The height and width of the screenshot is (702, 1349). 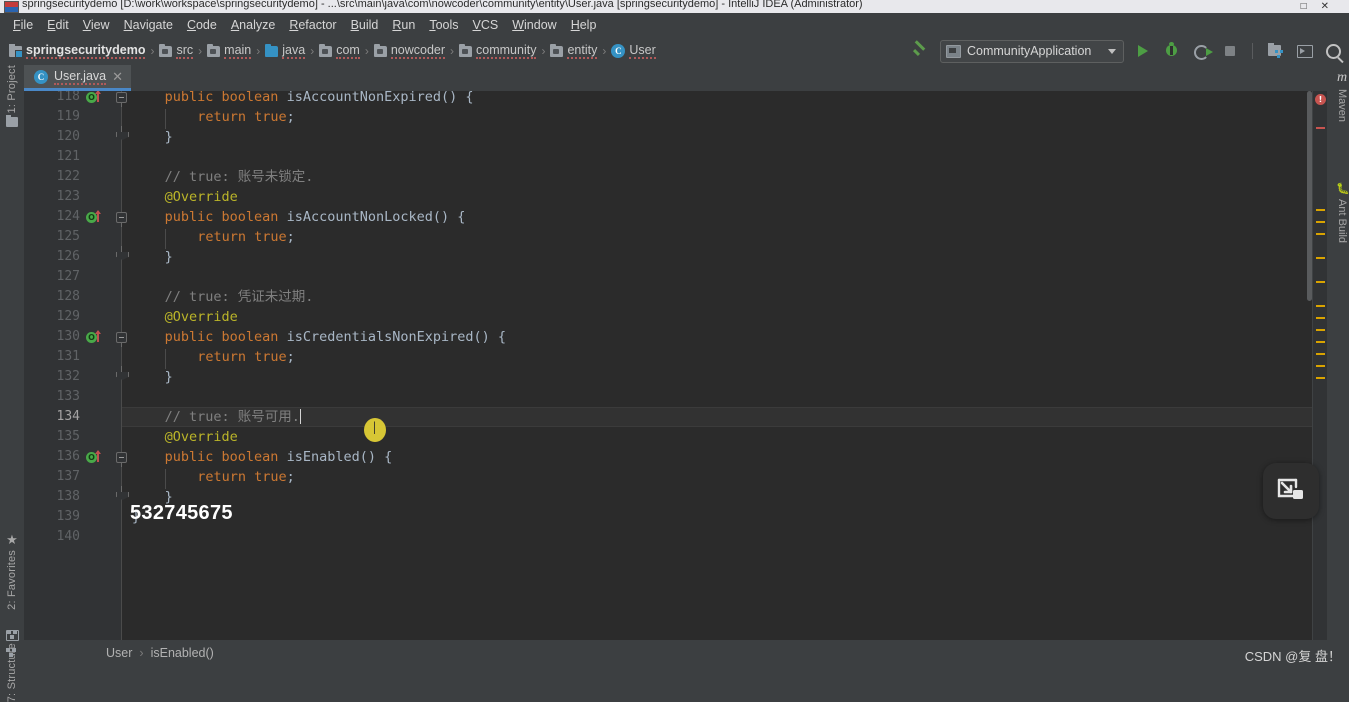 What do you see at coordinates (403, 25) in the screenshot?
I see `menu-item-run: Run` at bounding box center [403, 25].